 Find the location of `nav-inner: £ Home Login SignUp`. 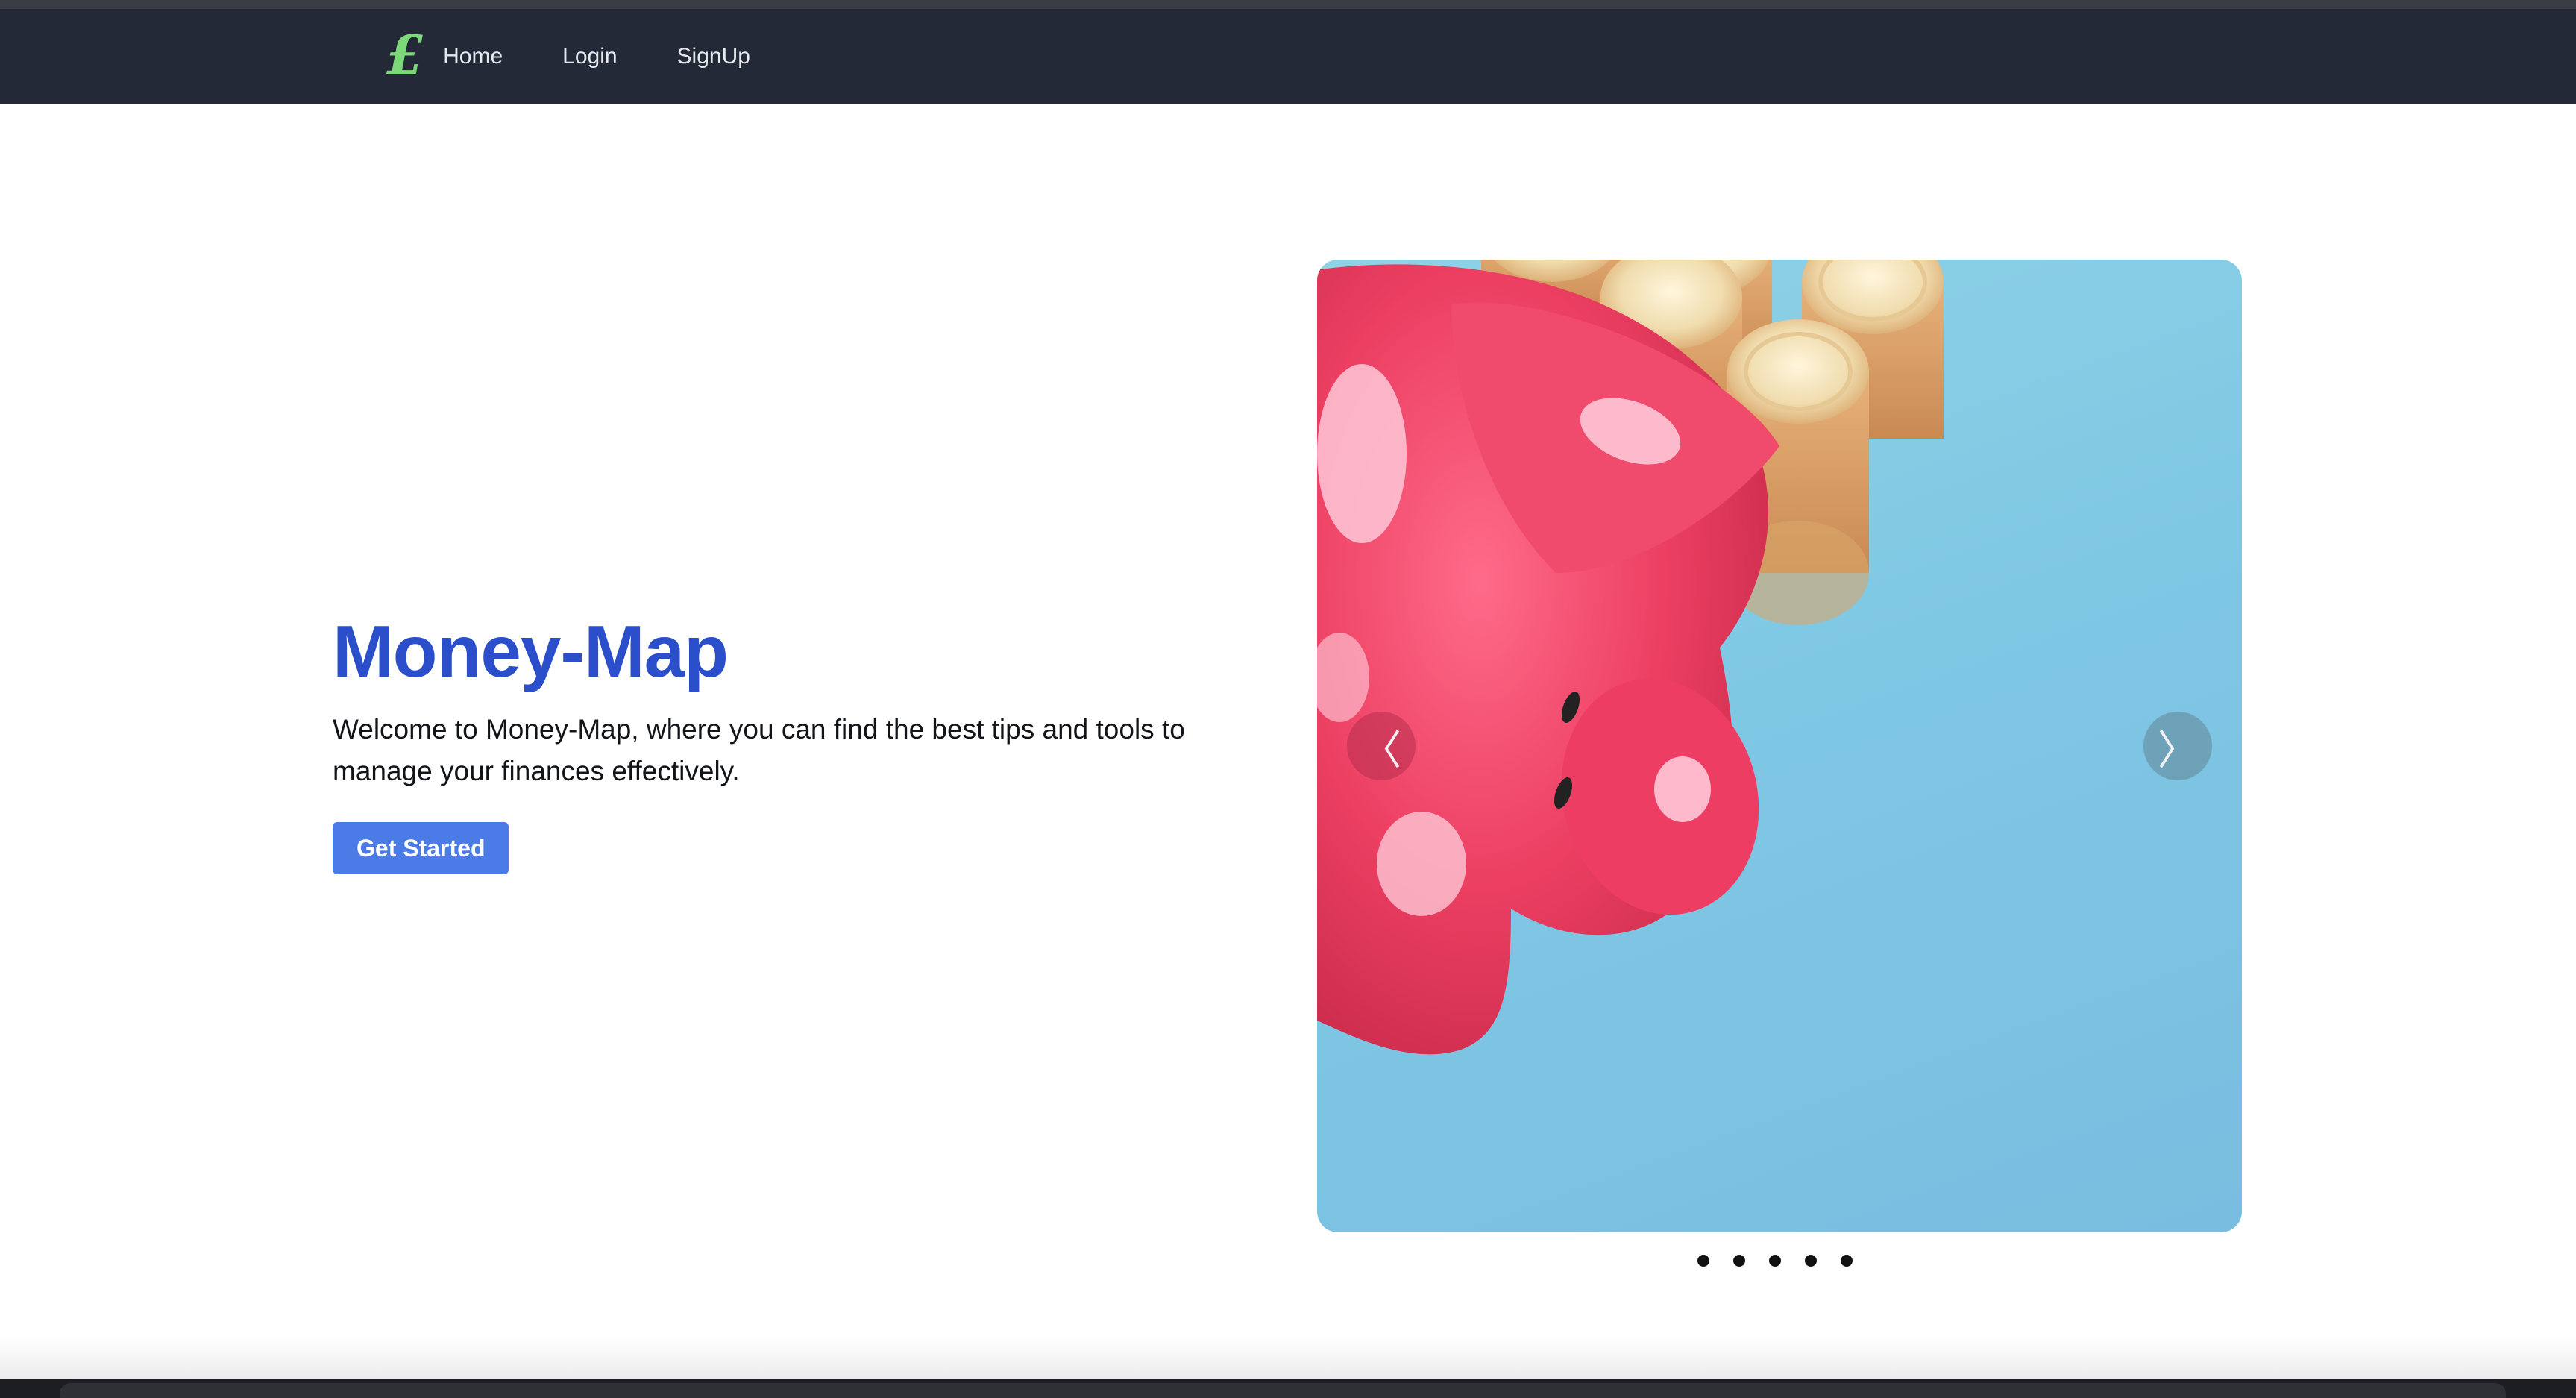

nav-inner: £ Home Login SignUp is located at coordinates (568, 56).